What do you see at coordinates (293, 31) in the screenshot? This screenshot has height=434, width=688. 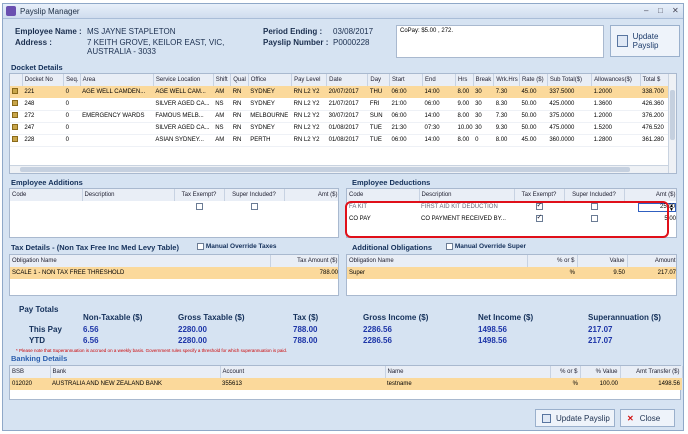 I see `period-ending-label: Period Ending :` at bounding box center [293, 31].